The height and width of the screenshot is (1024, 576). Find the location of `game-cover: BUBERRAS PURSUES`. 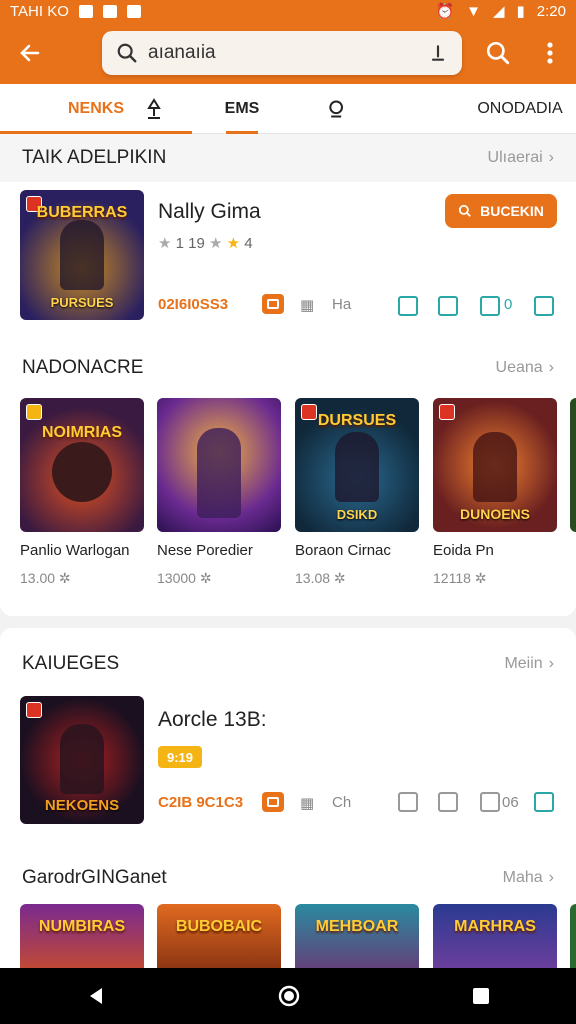

game-cover: BUBERRAS PURSUES is located at coordinates (82, 255).